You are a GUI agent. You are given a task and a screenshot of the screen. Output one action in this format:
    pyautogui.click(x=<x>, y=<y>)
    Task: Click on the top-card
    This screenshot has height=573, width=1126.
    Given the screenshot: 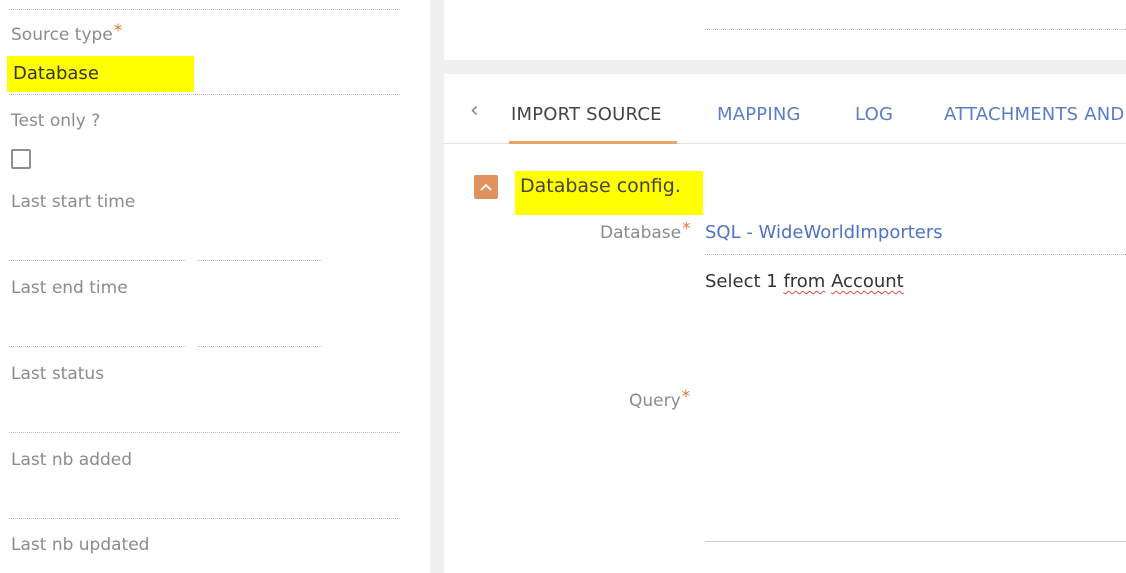 What is the action you would take?
    pyautogui.click(x=785, y=30)
    